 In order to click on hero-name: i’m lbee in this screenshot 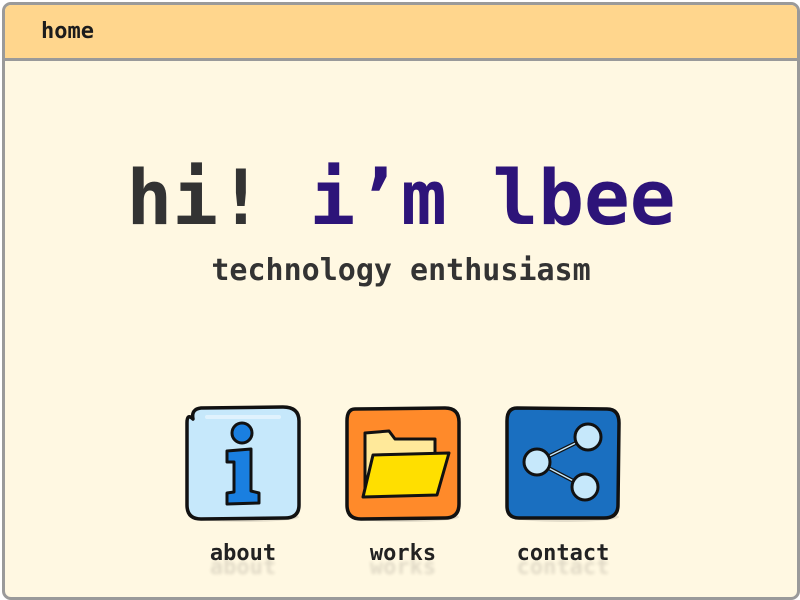, I will do `click(492, 197)`.